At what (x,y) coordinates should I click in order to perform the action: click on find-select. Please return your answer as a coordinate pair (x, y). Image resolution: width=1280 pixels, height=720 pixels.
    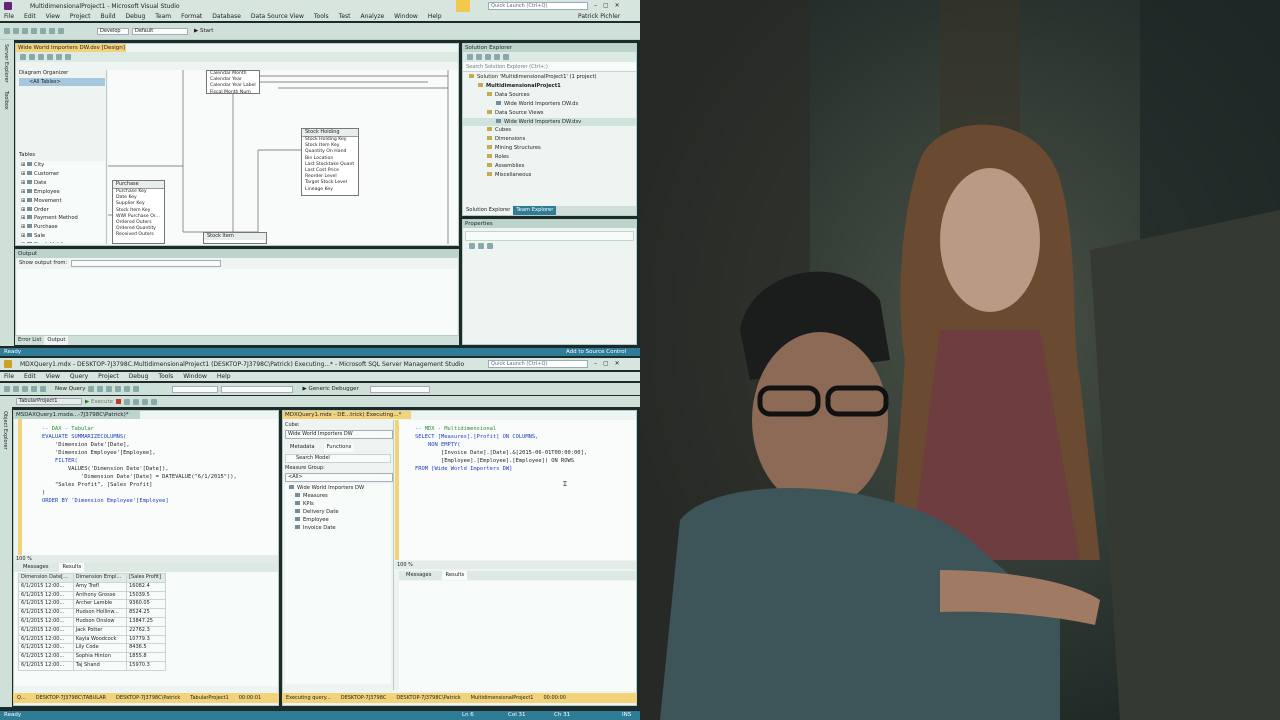
    Looking at the image, I should click on (399, 389).